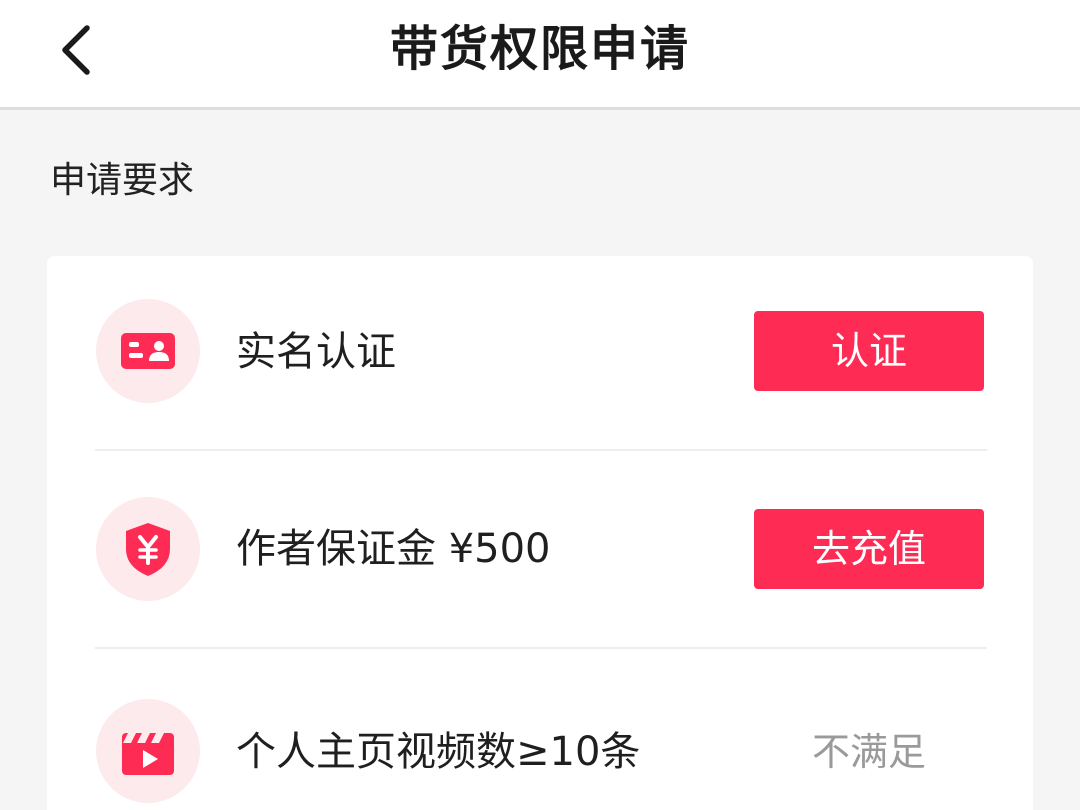 Image resolution: width=1080 pixels, height=810 pixels. I want to click on id-card-icon-container, so click(148, 351).